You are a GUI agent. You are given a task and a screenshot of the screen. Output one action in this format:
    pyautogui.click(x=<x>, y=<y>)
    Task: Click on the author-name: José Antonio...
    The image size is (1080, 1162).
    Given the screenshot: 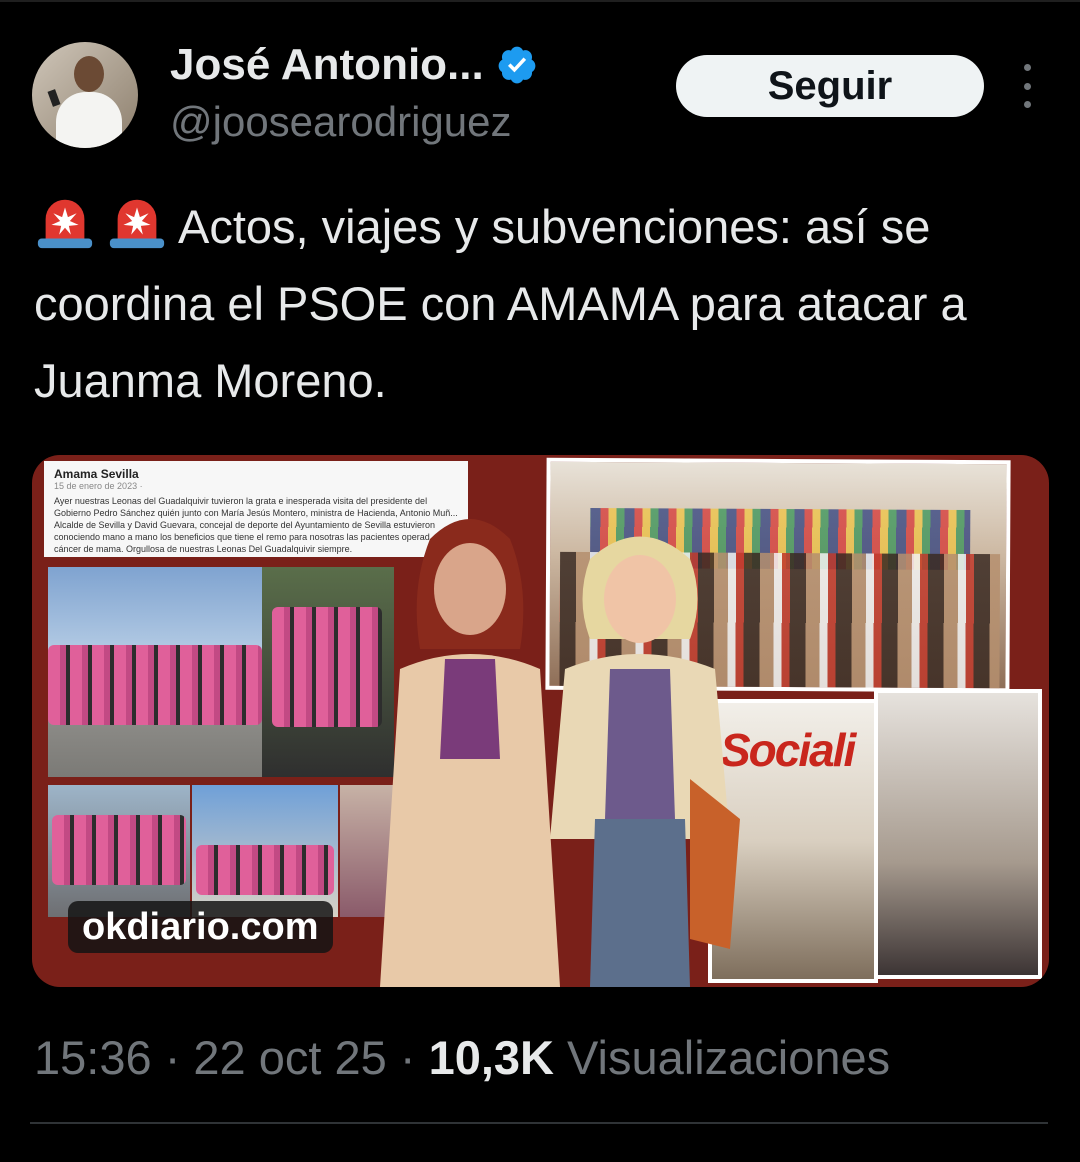 What is the action you would take?
    pyautogui.click(x=327, y=65)
    